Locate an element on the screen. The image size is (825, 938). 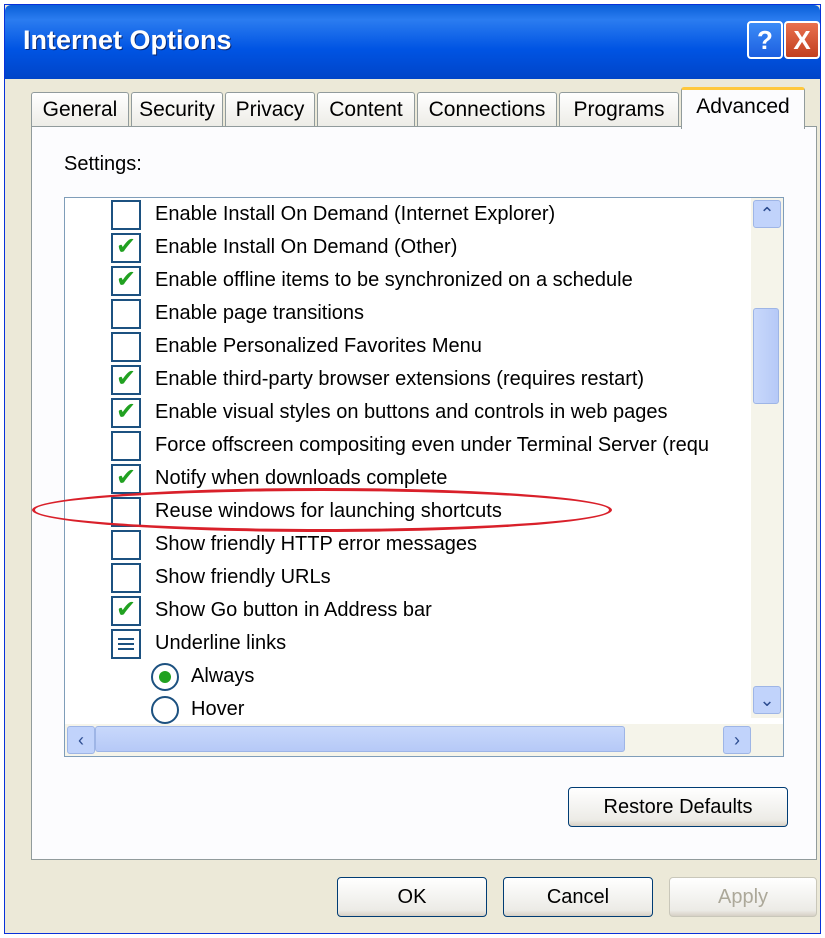
radio-label: Hover is located at coordinates (218, 709).